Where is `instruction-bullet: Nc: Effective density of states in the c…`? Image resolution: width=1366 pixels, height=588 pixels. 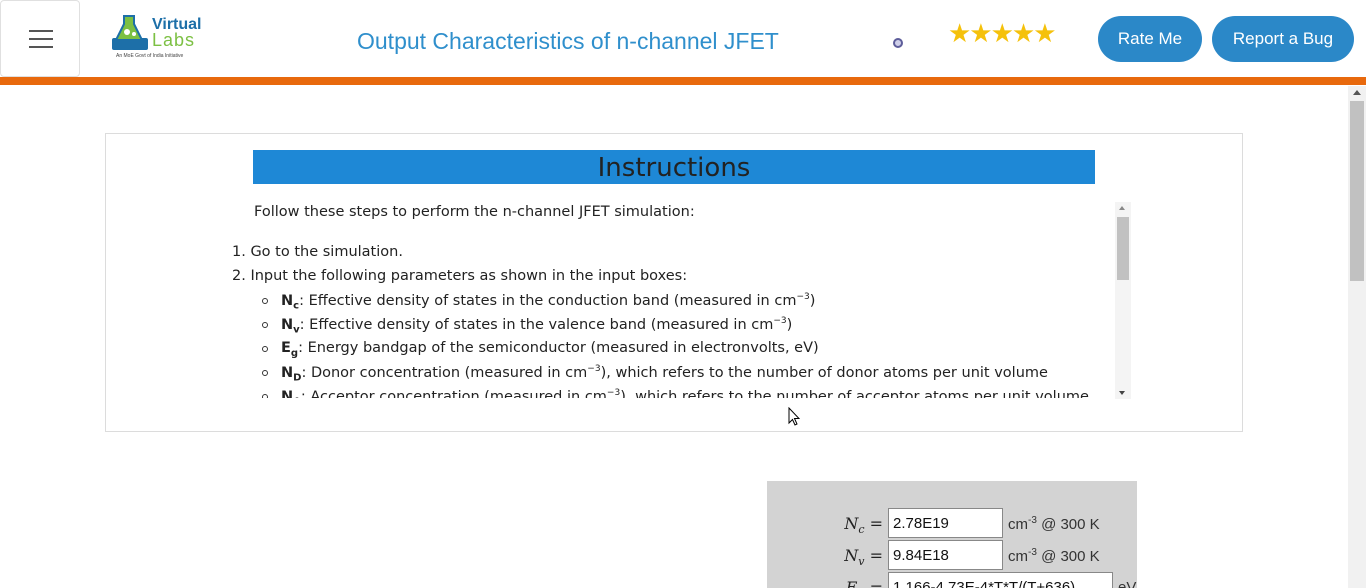 instruction-bullet: Nc: Effective density of states in the c… is located at coordinates (548, 302).